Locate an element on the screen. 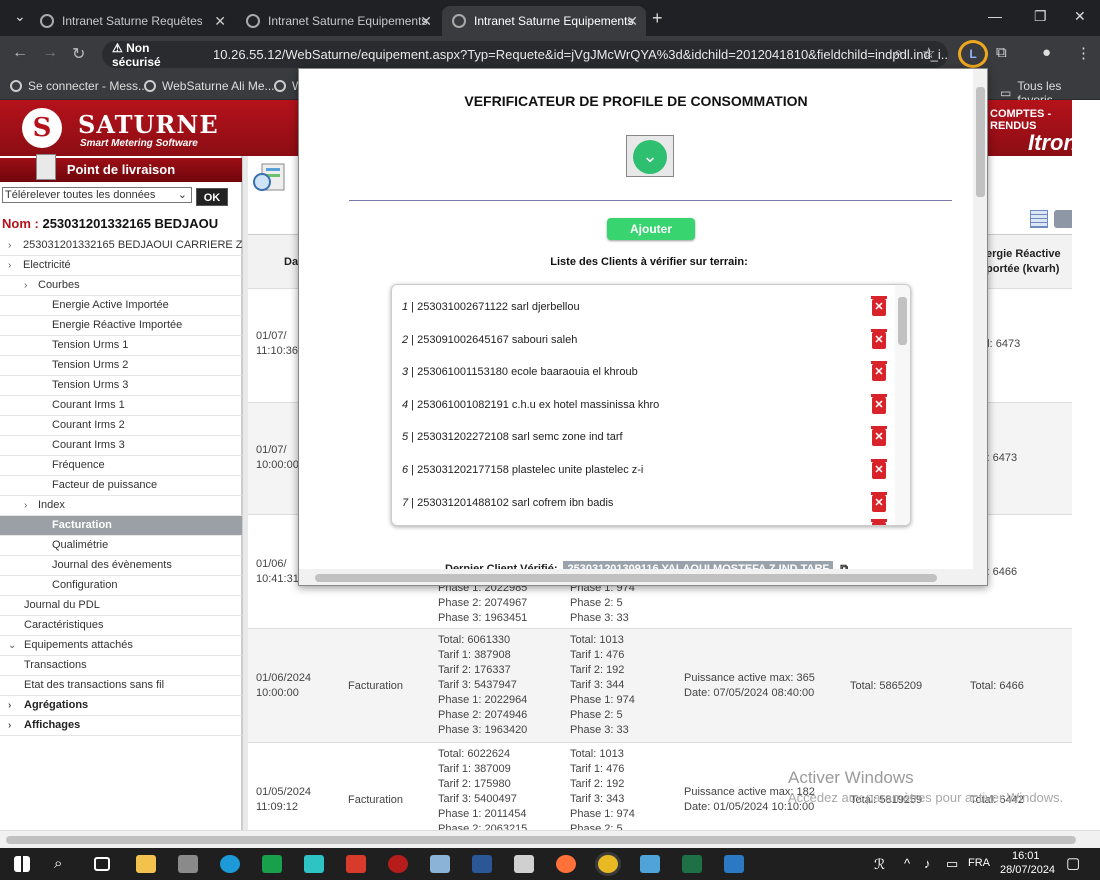 The image size is (1100, 880). task-view-icon is located at coordinates (102, 864).